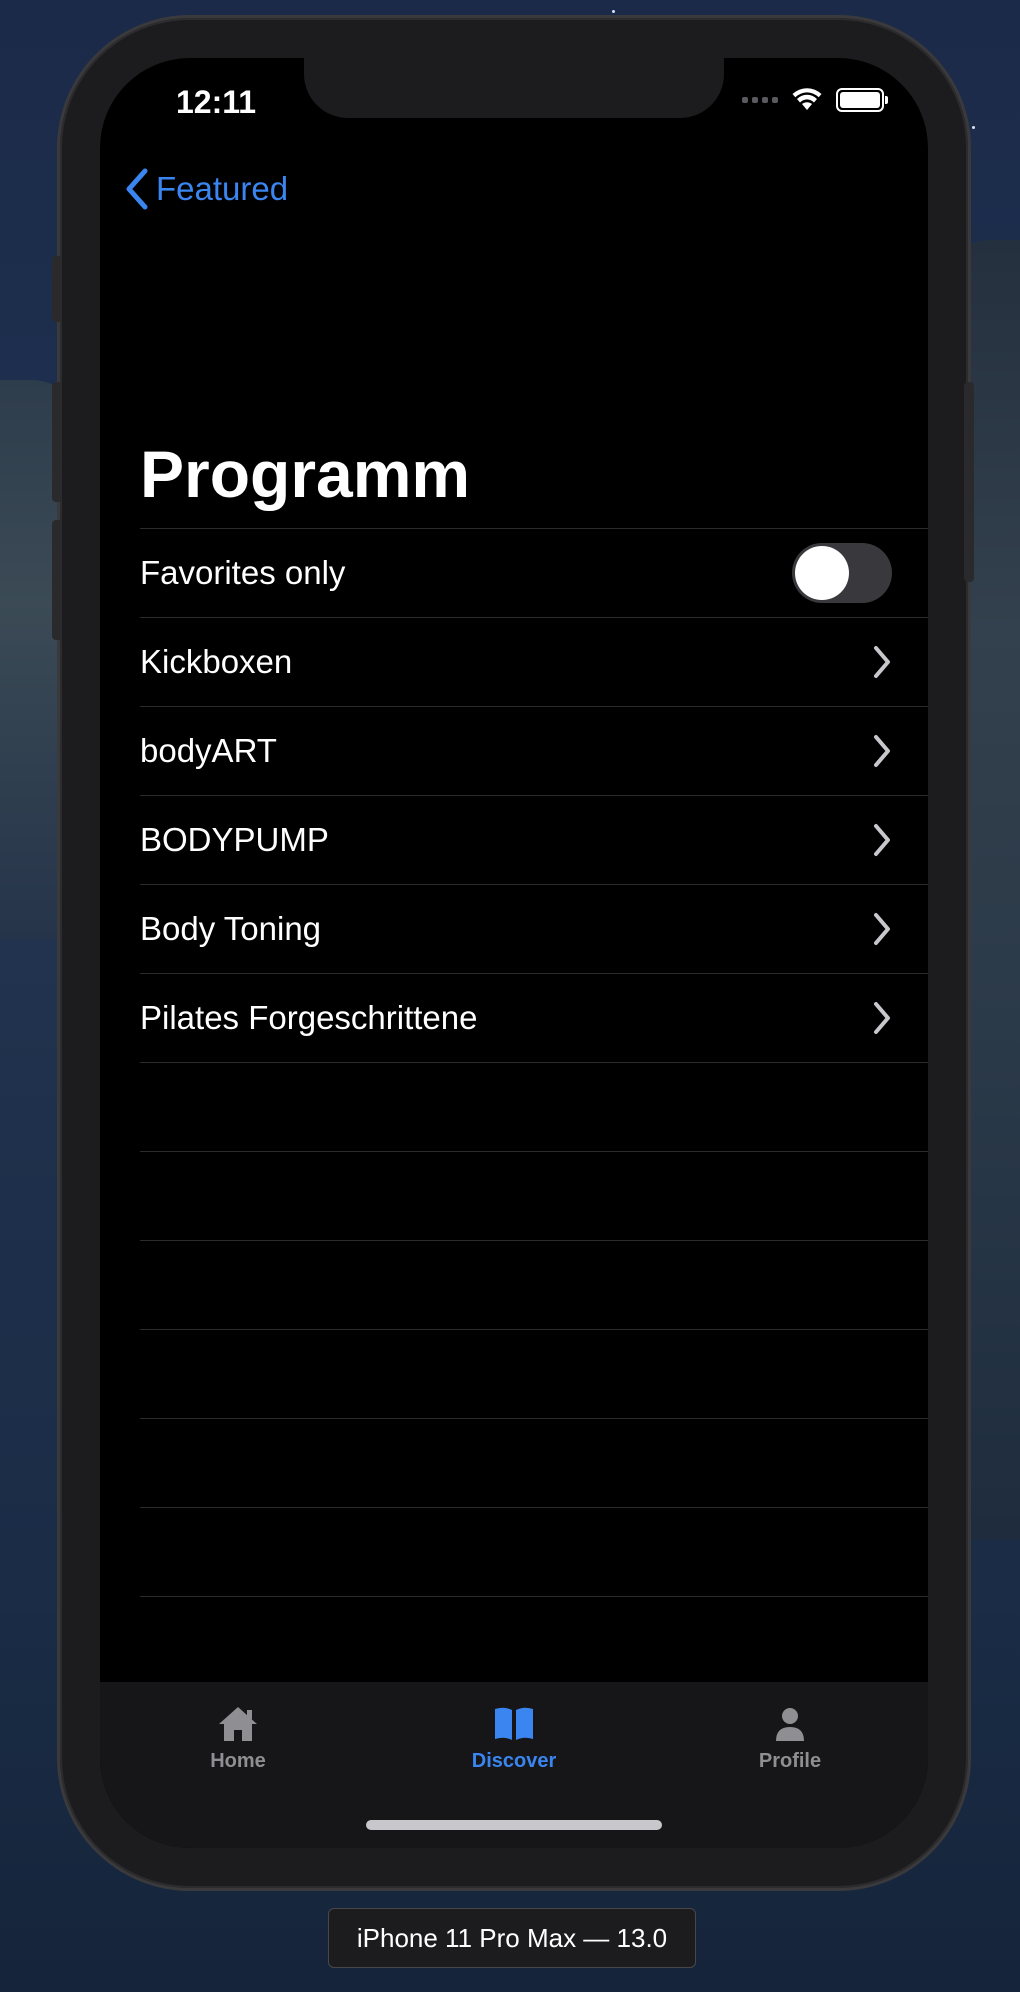 Image resolution: width=1020 pixels, height=1992 pixels. Describe the element at coordinates (534, 750) in the screenshot. I see `list-item-bodyart: bodyART` at that location.